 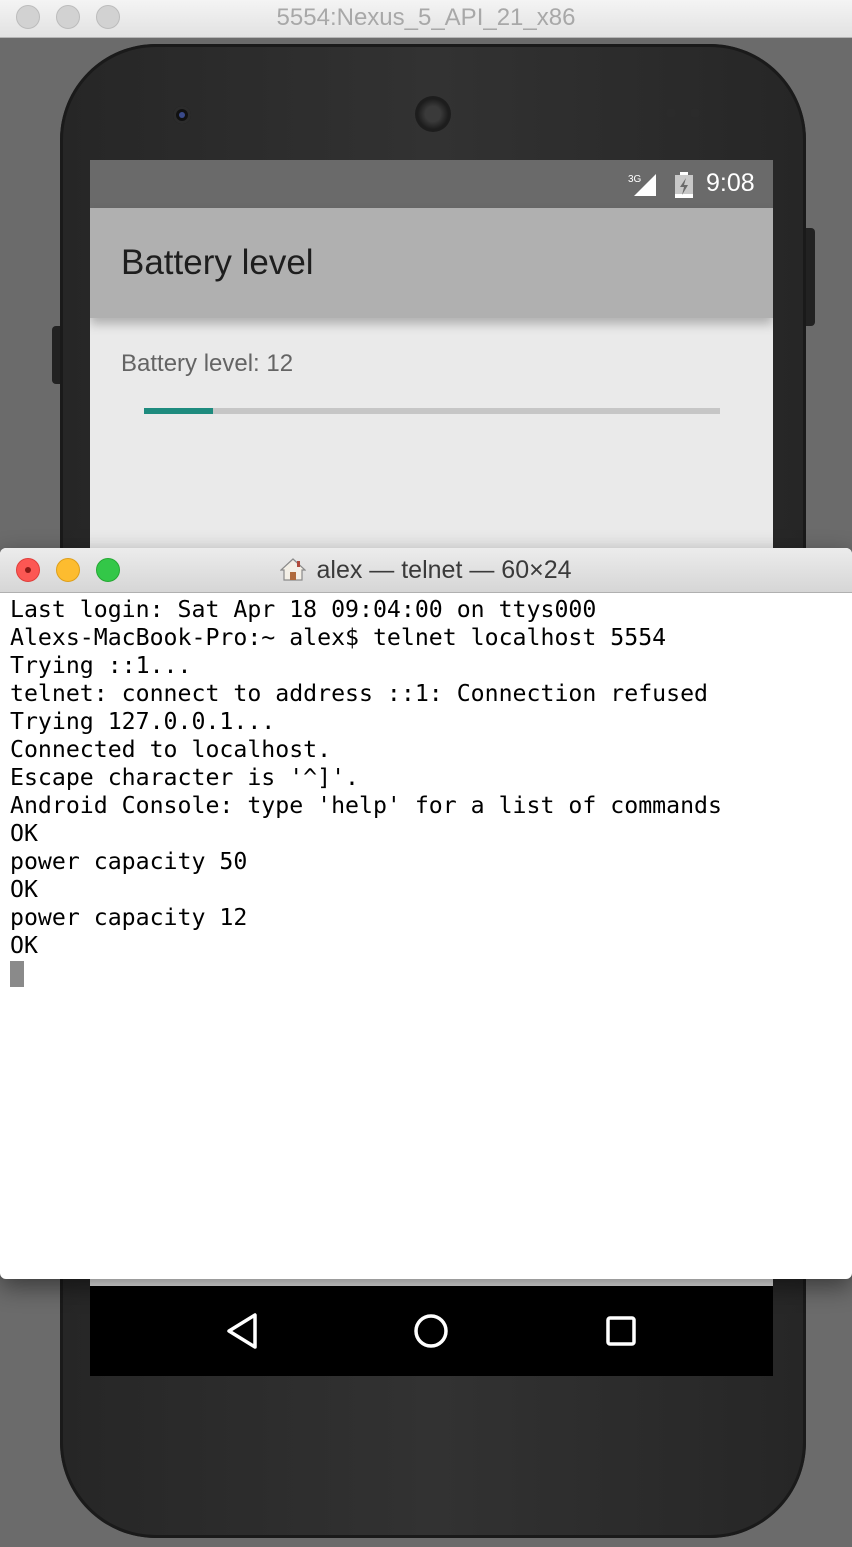 I want to click on cell-signal-icon: 3G, so click(x=642, y=185).